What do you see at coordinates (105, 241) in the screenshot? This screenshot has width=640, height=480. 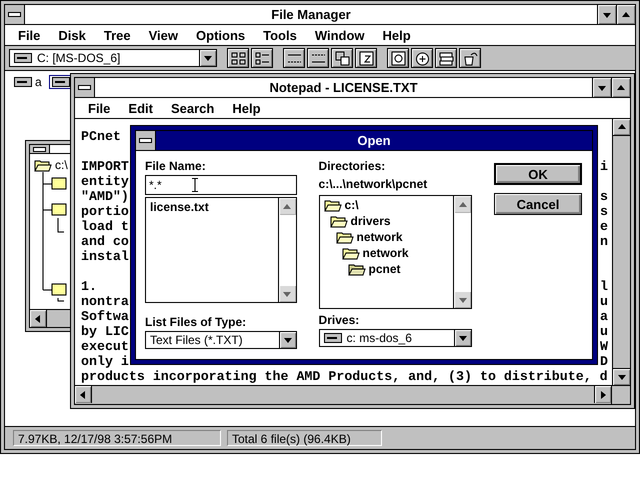 I see `text-line: and co` at bounding box center [105, 241].